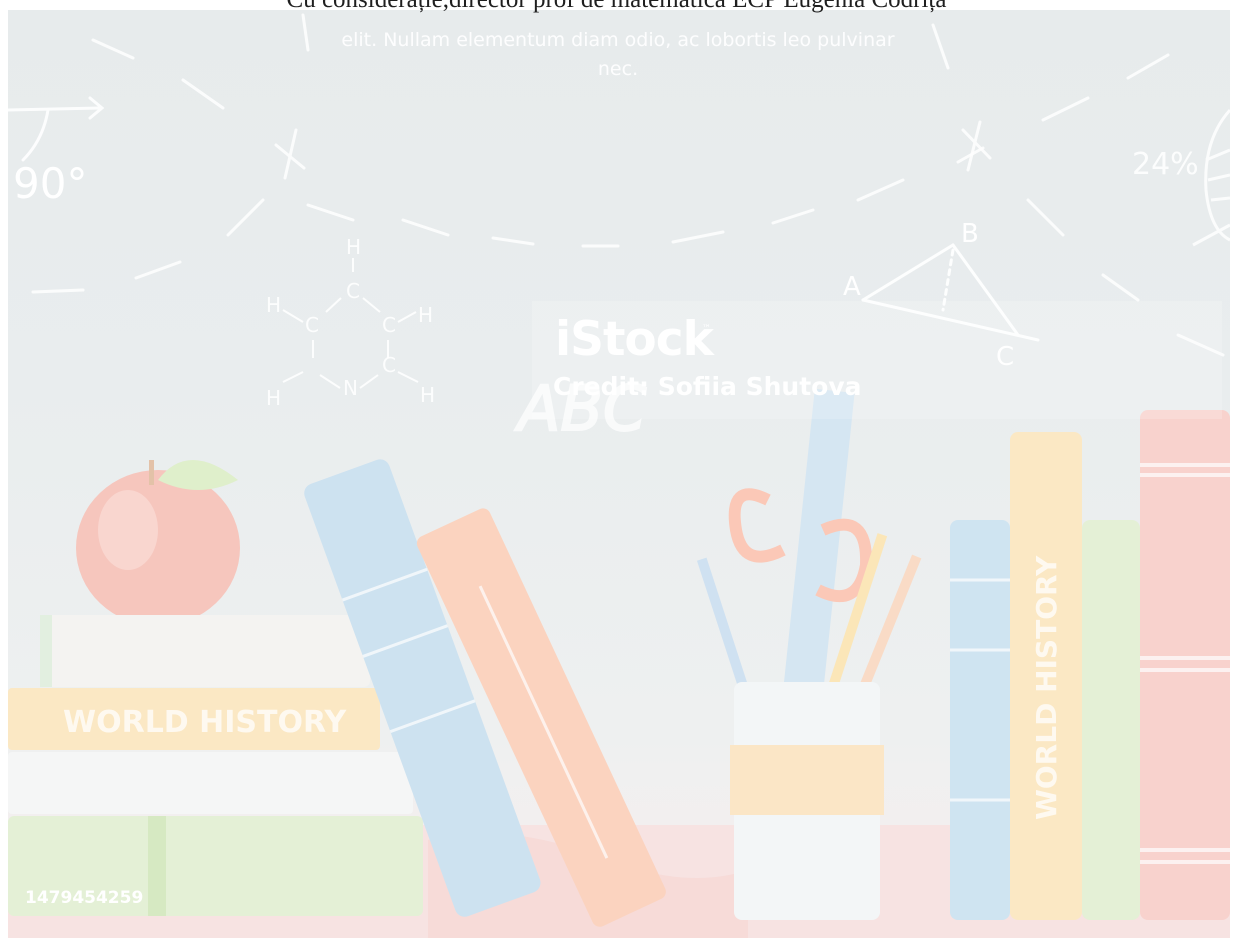 Image resolution: width=1233 pixels, height=938 pixels. I want to click on molecule-atom: N, so click(350, 388).